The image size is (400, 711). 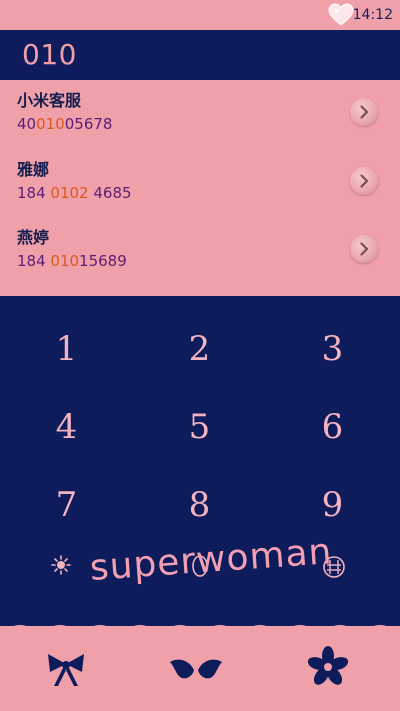 I want to click on contact-number: 184 01015689, so click(x=72, y=261).